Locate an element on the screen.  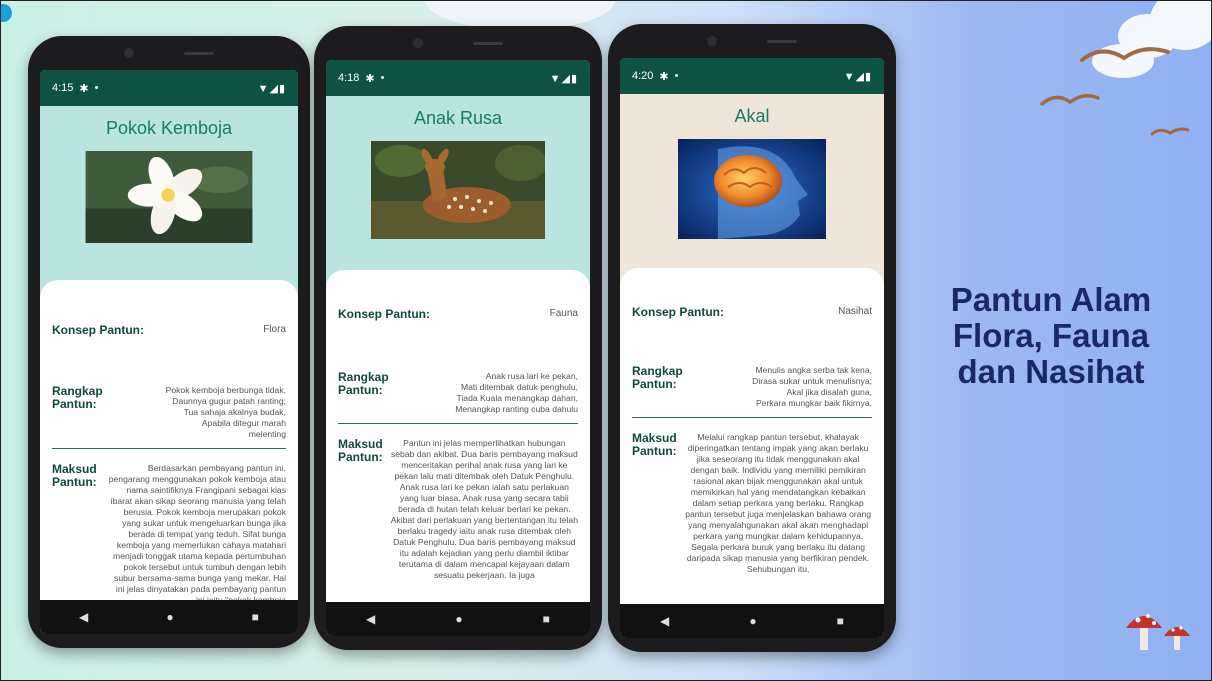
screen-heading: Akal is located at coordinates (752, 116).